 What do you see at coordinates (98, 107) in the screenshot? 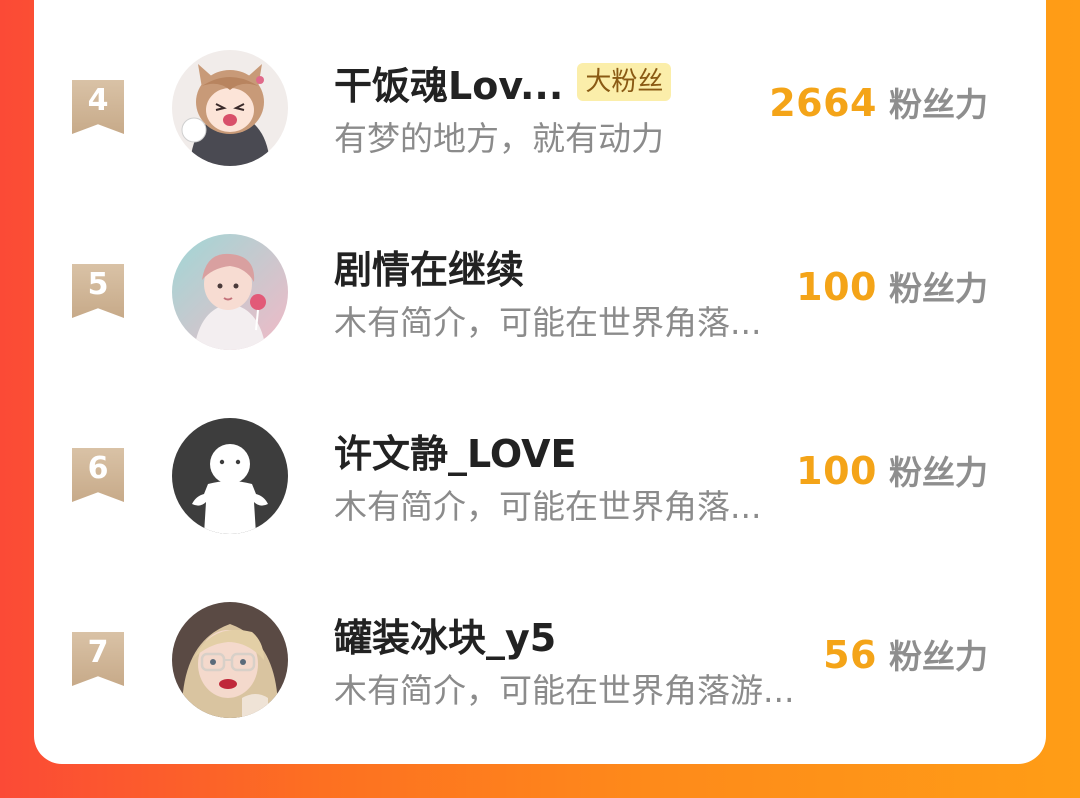
I see `rank-badge: 4` at bounding box center [98, 107].